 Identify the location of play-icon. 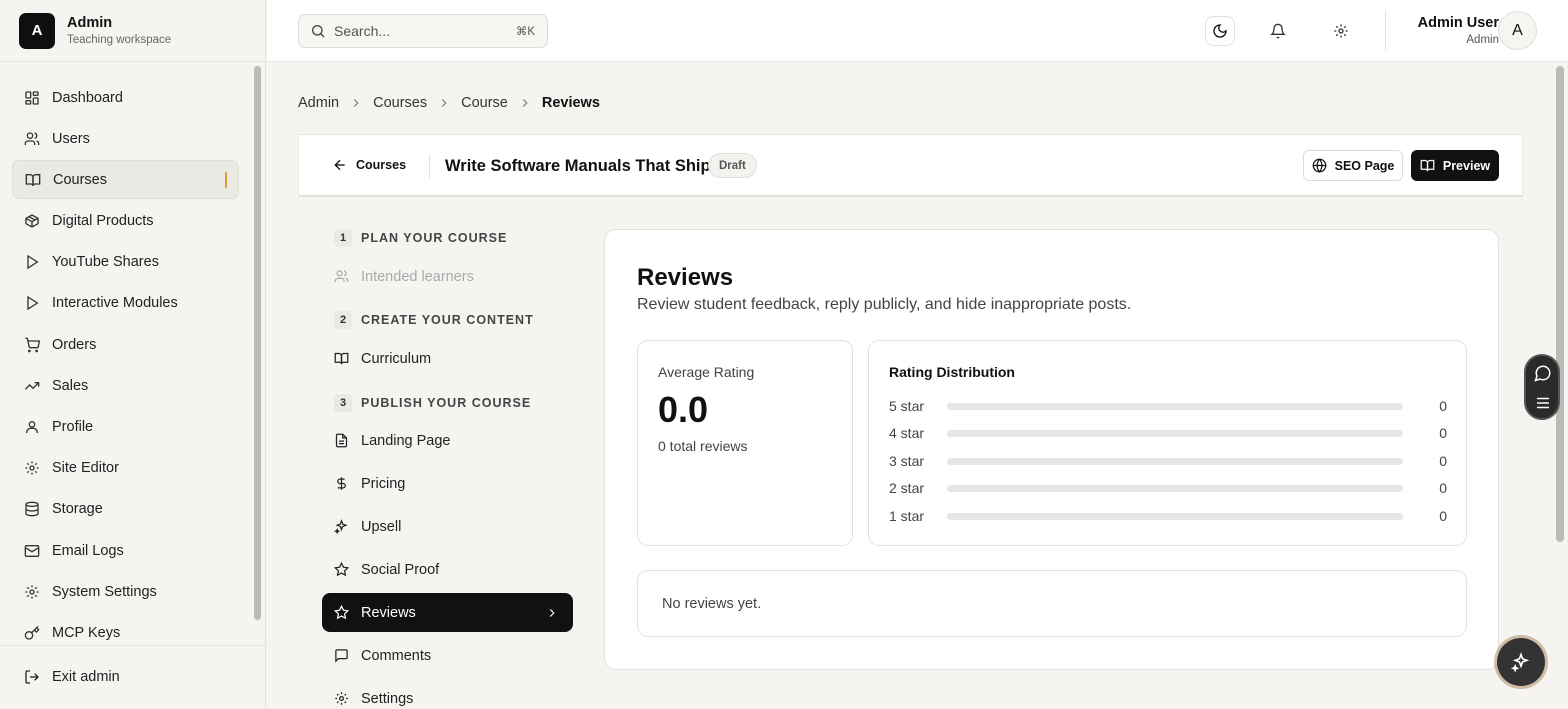
(33, 303).